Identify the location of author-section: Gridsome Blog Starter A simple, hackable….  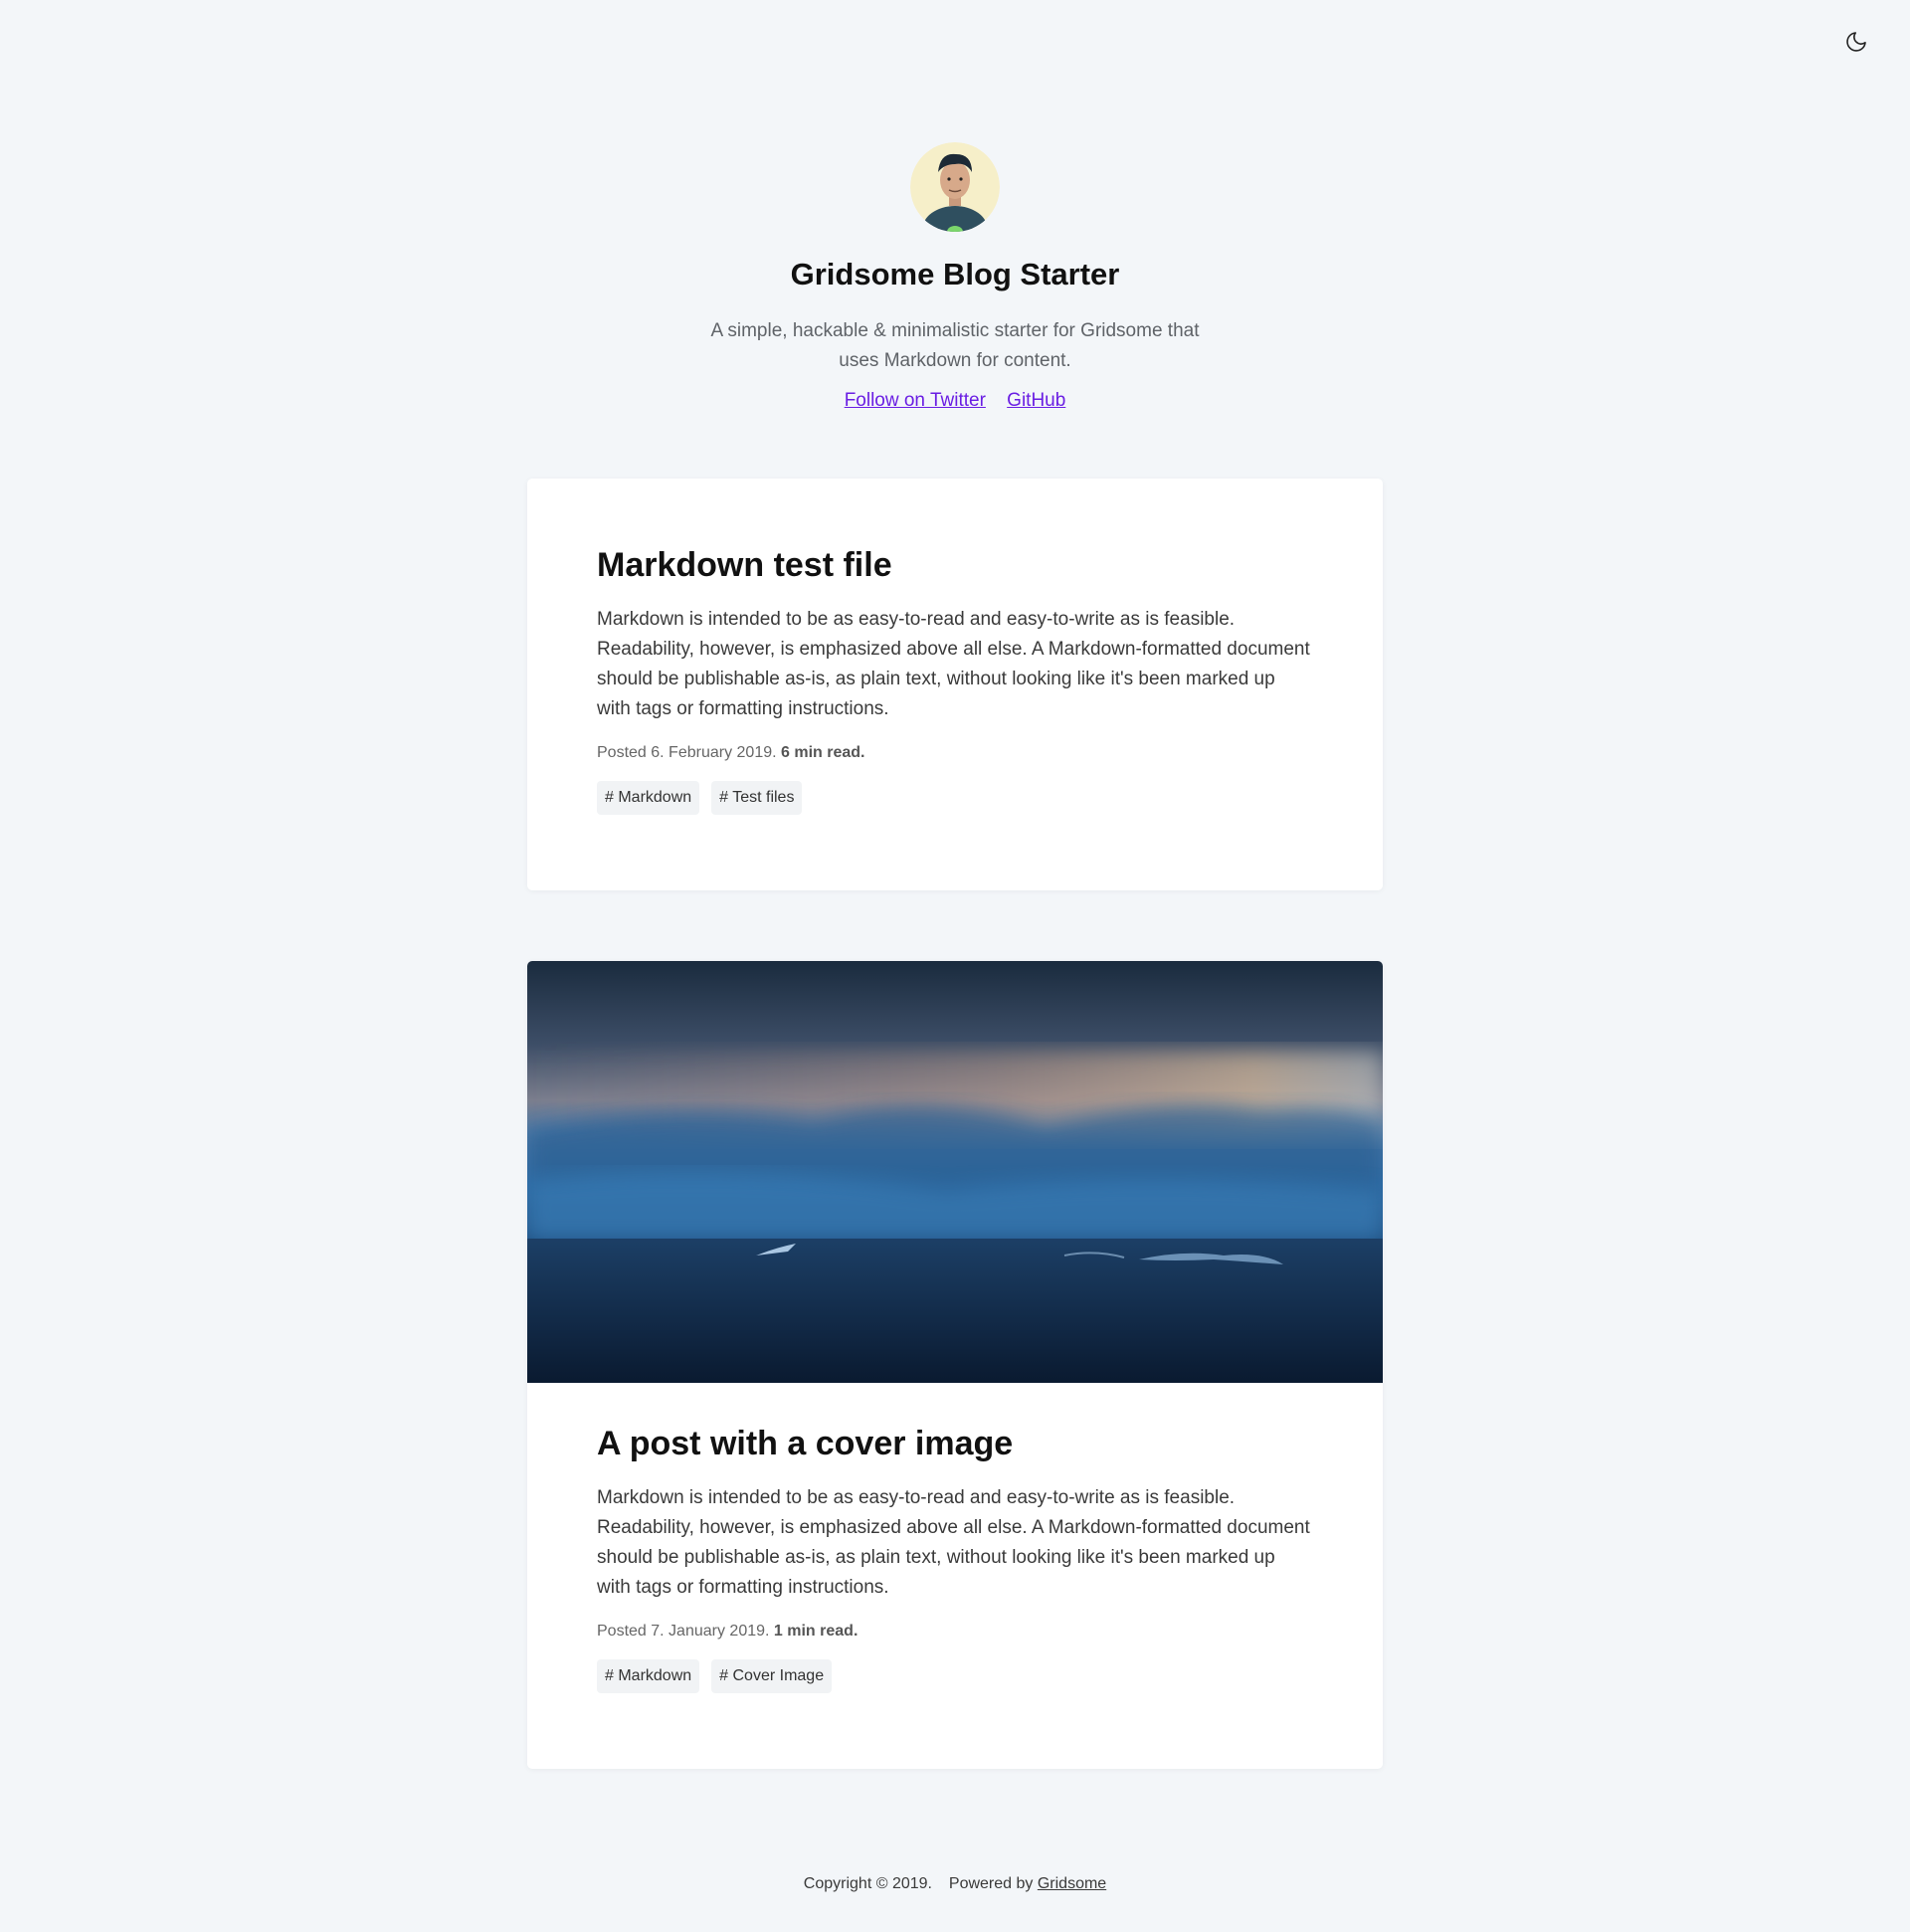
(955, 277).